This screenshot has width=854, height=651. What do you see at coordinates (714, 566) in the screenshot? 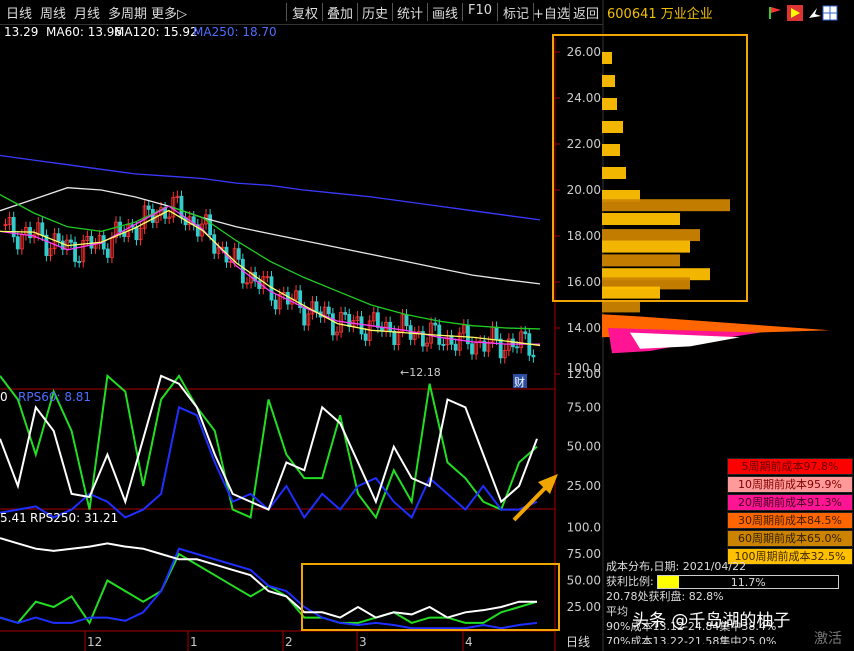
I see `date-value: 2021/04/22` at bounding box center [714, 566].